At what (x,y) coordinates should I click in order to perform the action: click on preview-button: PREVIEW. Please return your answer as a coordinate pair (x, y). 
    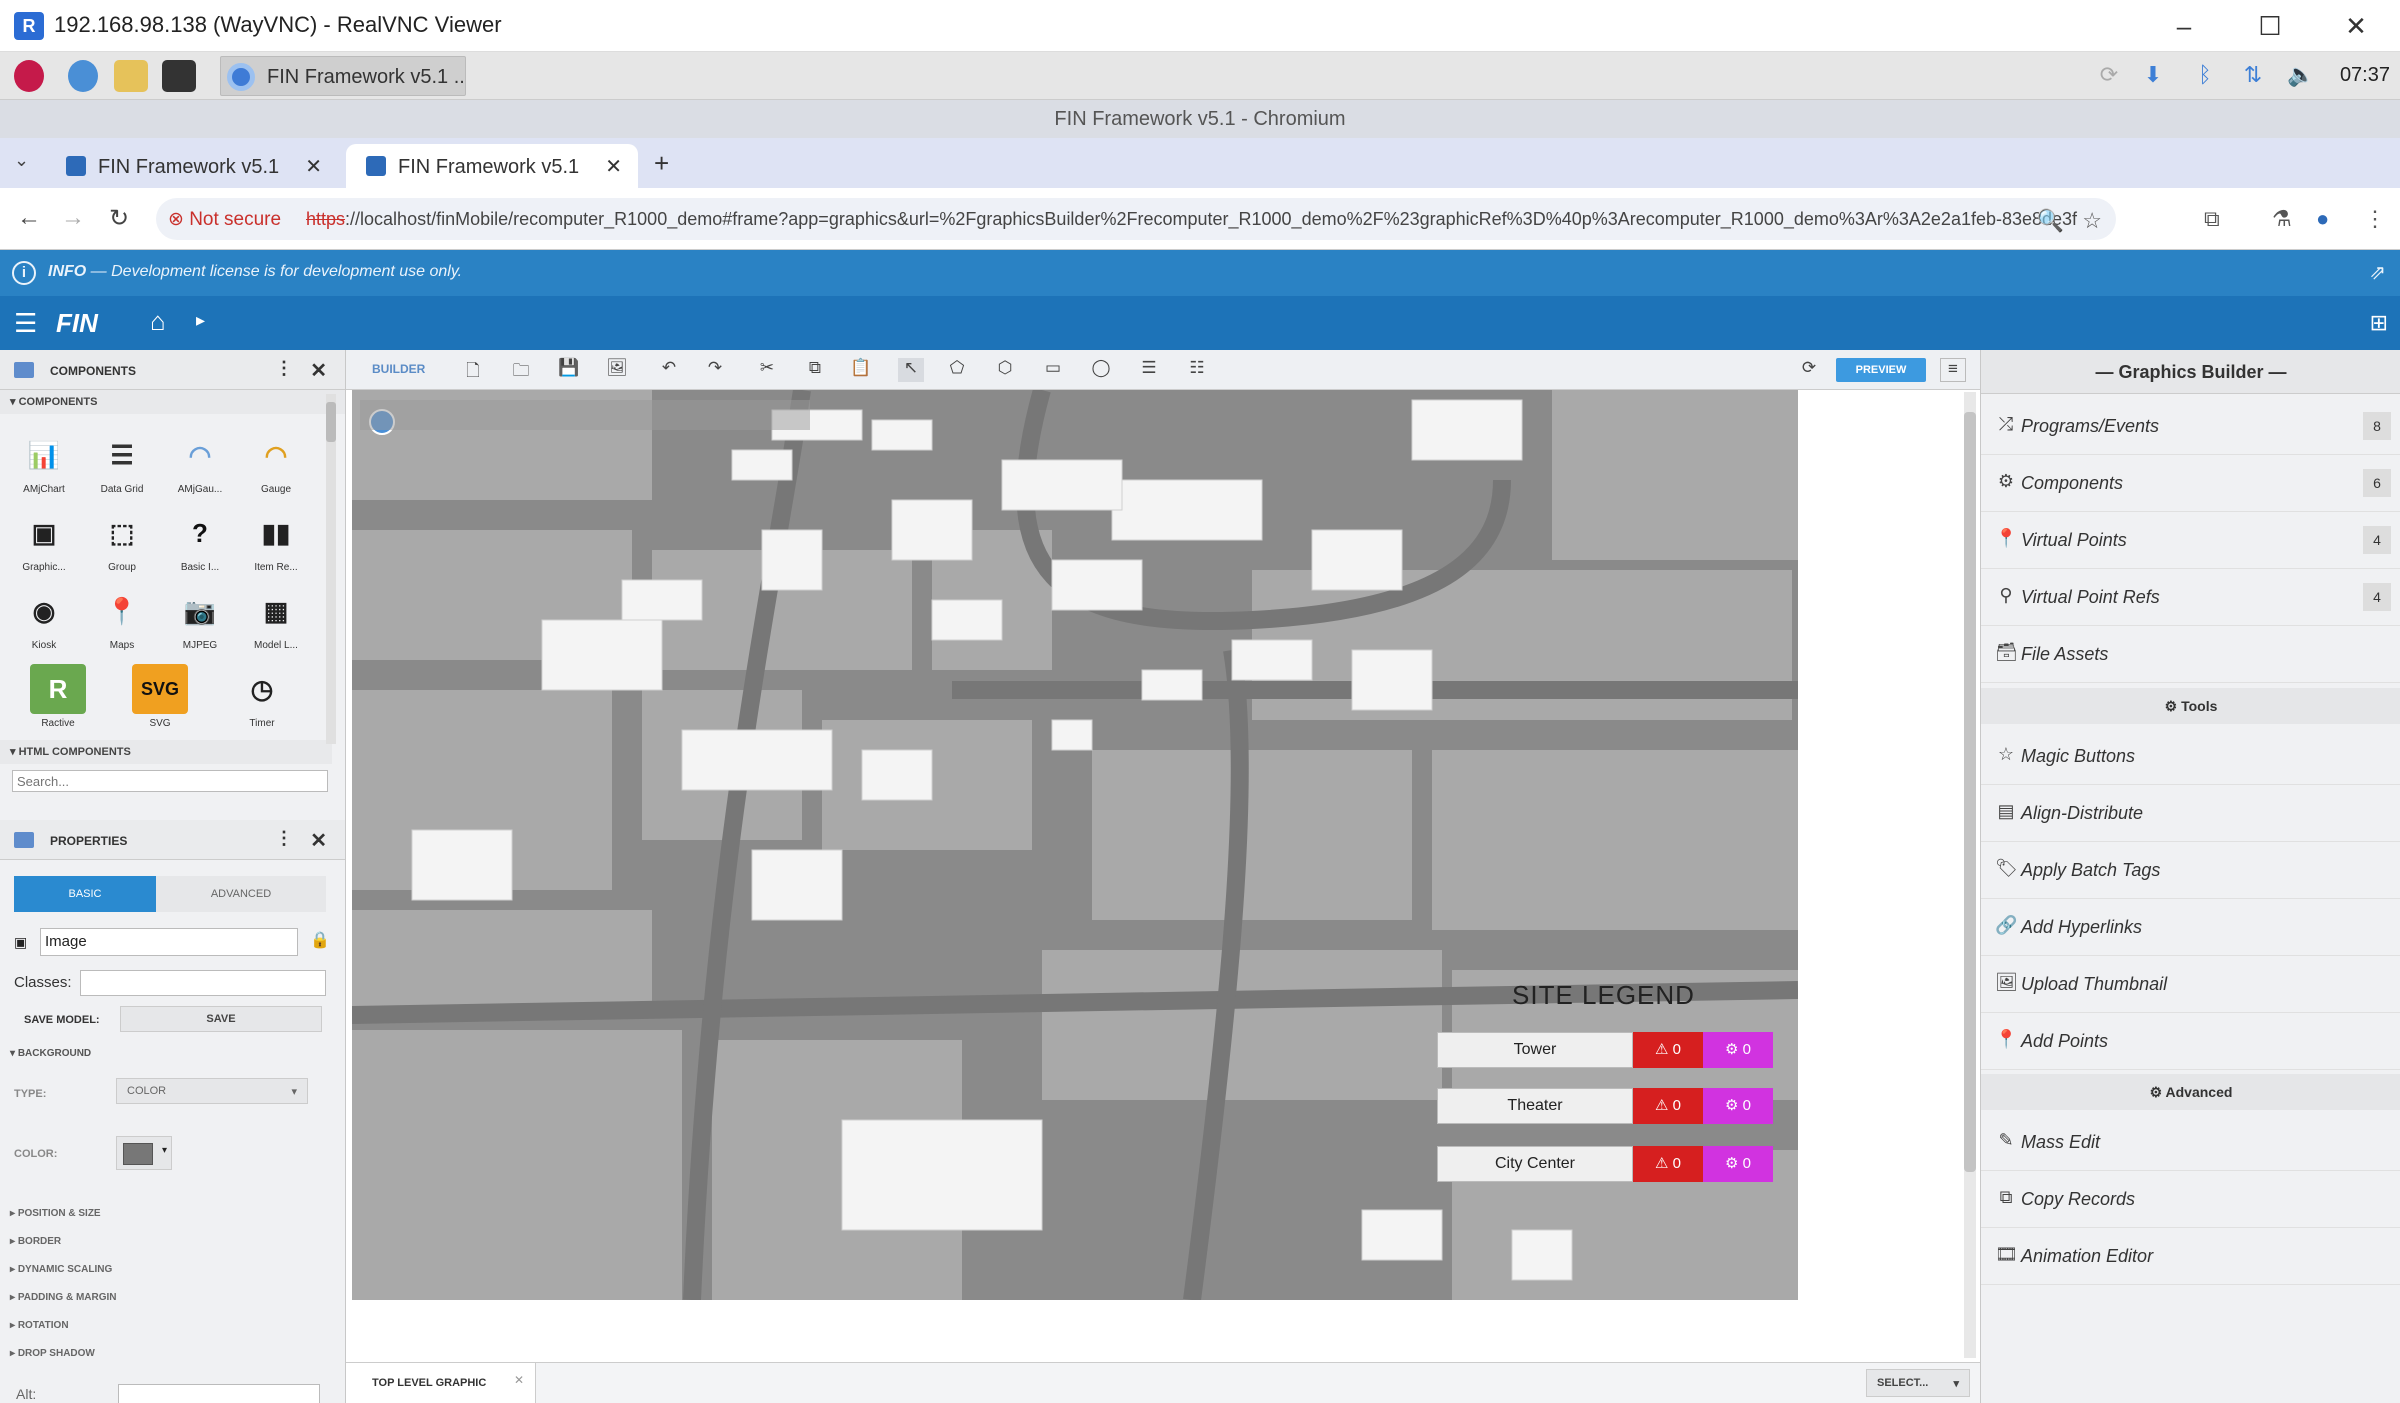
    Looking at the image, I should click on (1881, 370).